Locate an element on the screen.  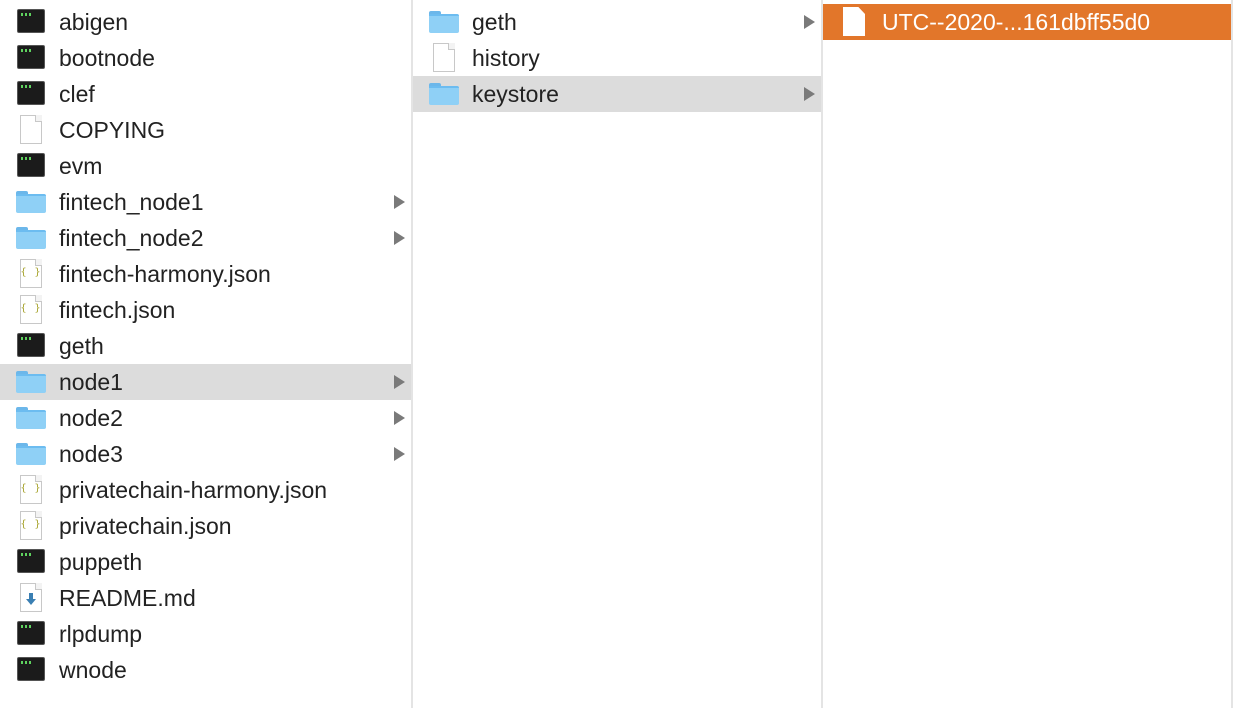
item-label: fintech_node2 is located at coordinates (131, 237).